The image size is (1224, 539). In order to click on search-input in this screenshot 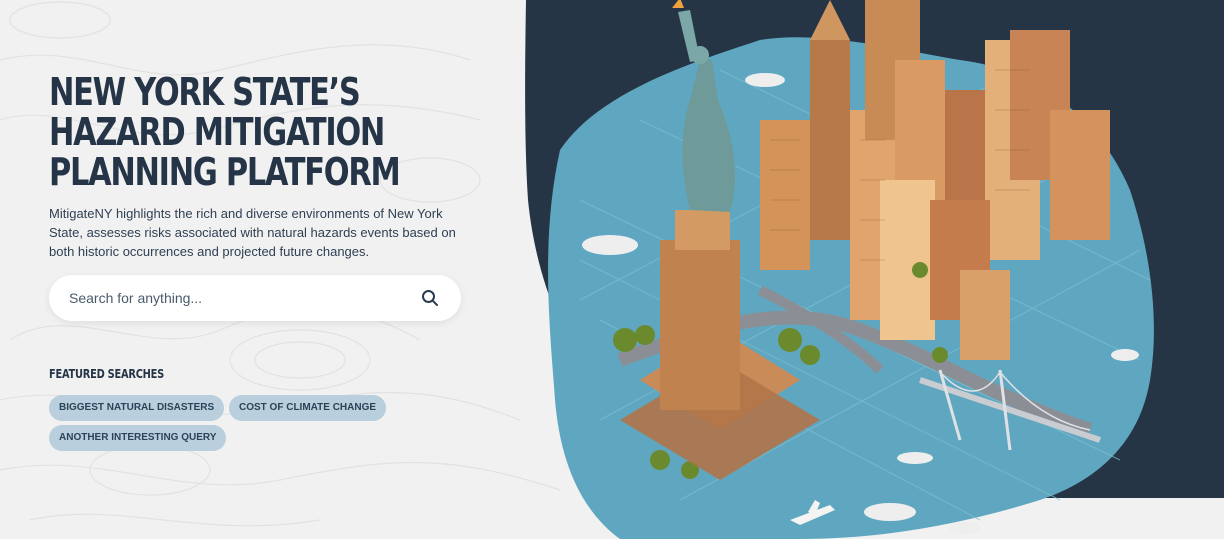, I will do `click(244, 298)`.